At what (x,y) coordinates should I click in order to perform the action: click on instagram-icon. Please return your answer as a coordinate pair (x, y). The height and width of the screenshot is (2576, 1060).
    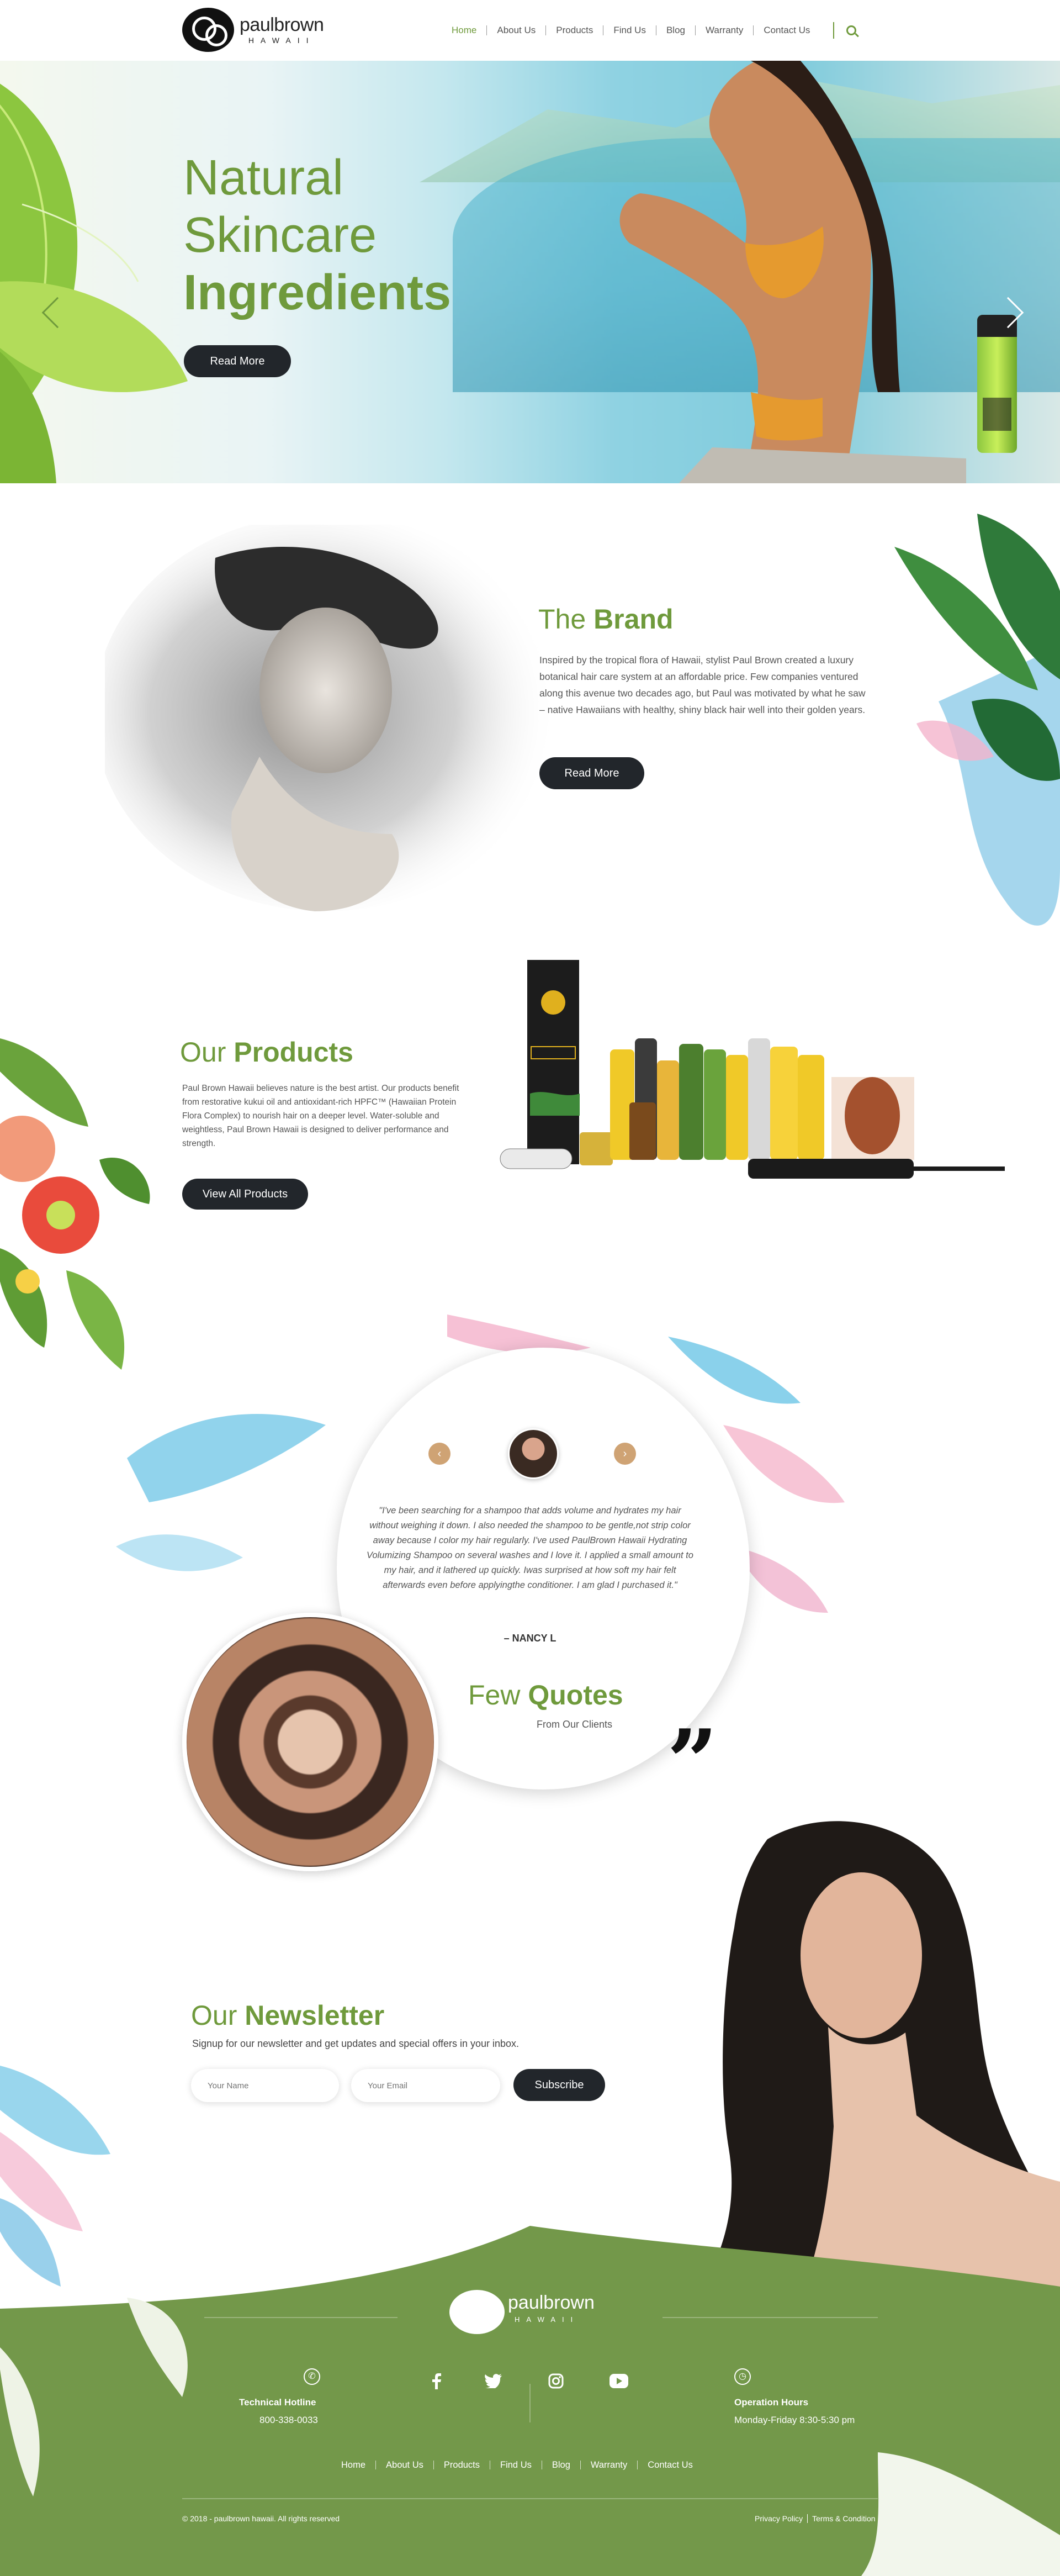
    Looking at the image, I should click on (556, 2381).